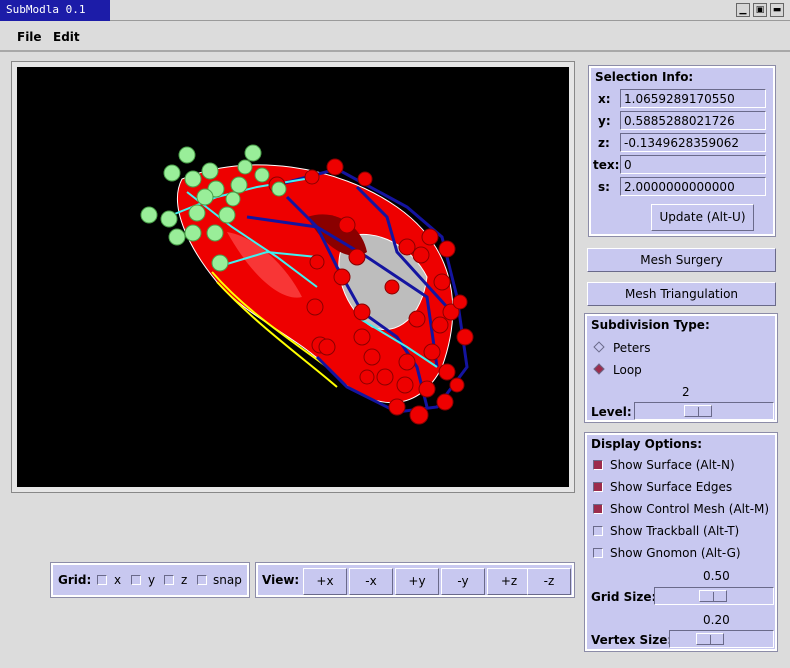 The height and width of the screenshot is (668, 790). Describe the element at coordinates (672, 465) in the screenshot. I see `option-label: Show Surface (Alt-N)` at that location.